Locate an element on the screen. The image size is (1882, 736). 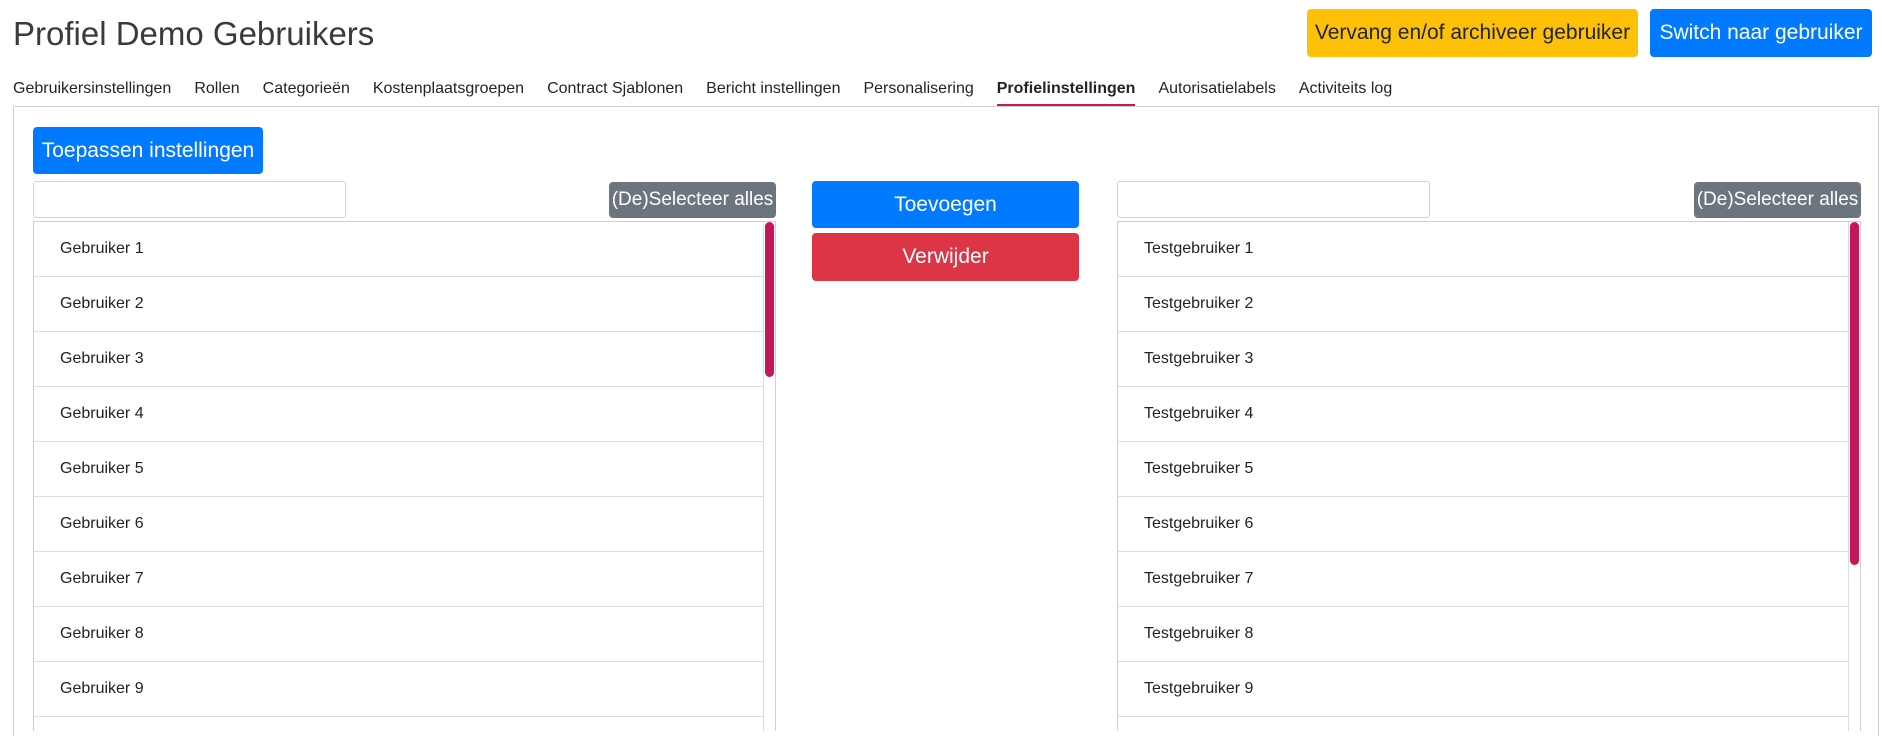
list-item: Testgebruiker 7 is located at coordinates (1489, 579).